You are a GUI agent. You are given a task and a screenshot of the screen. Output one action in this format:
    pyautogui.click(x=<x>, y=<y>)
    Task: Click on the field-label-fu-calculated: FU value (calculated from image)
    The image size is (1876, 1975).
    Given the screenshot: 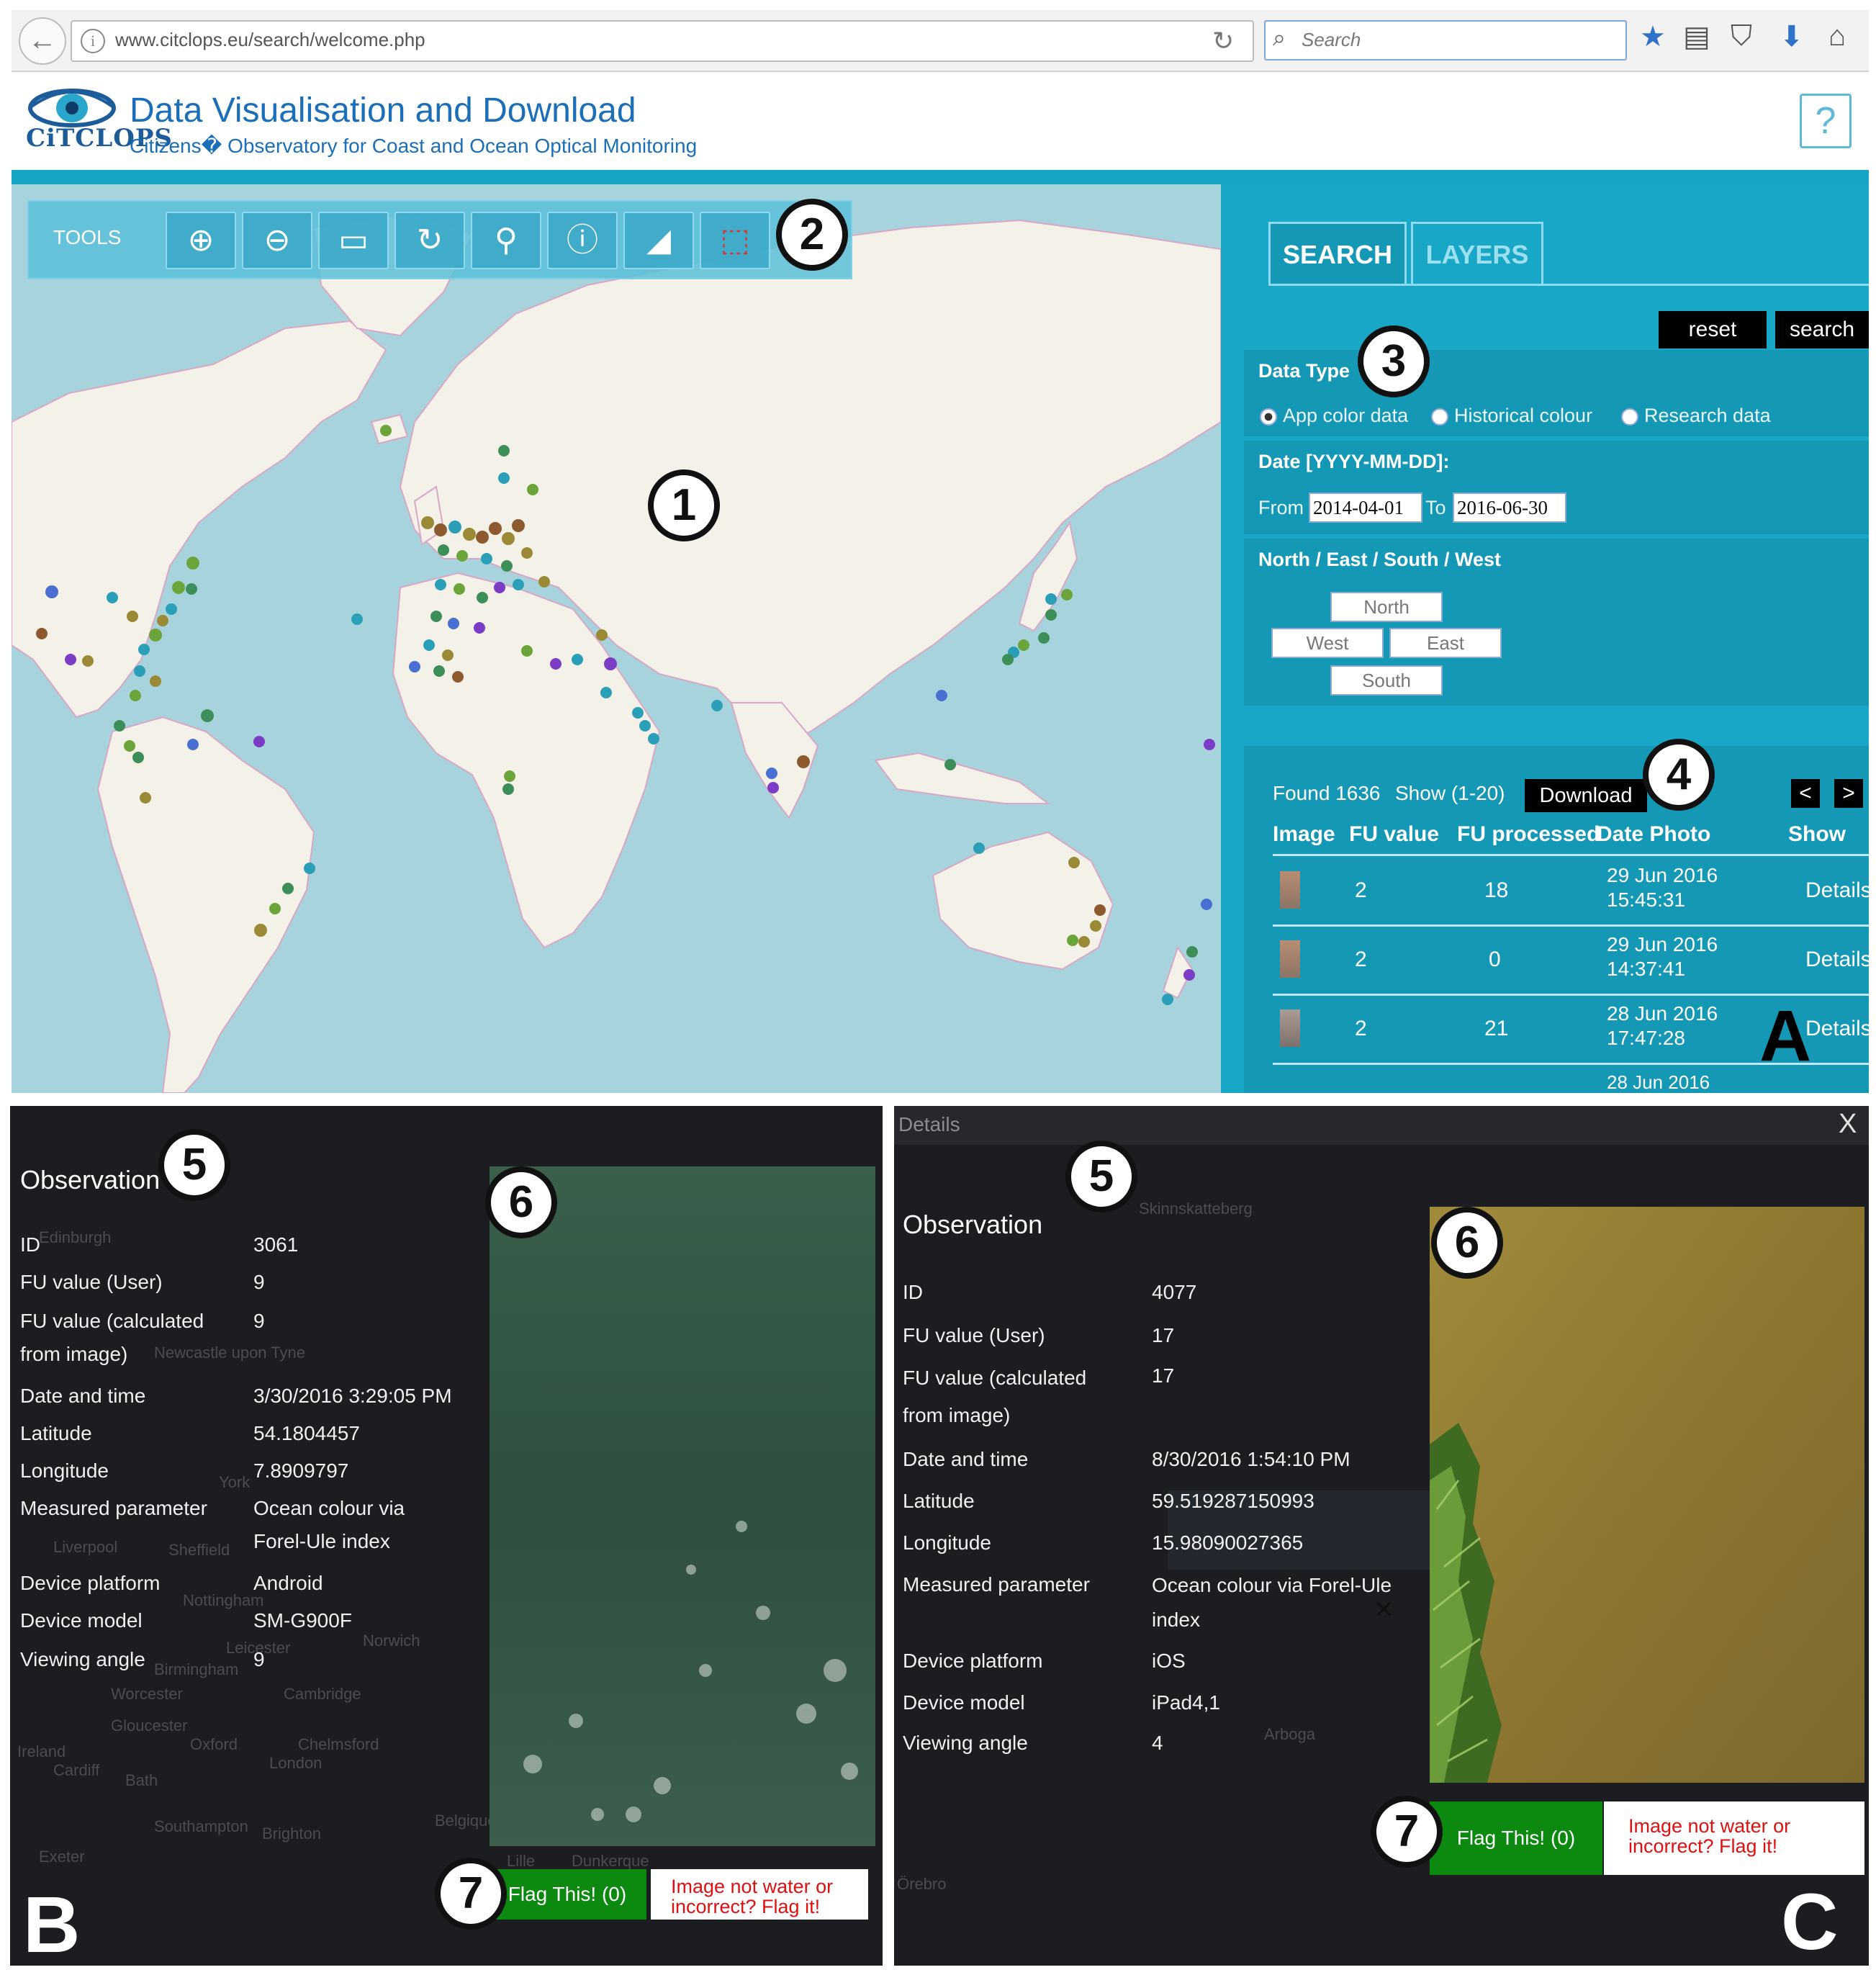 What is the action you would take?
    pyautogui.click(x=112, y=1337)
    